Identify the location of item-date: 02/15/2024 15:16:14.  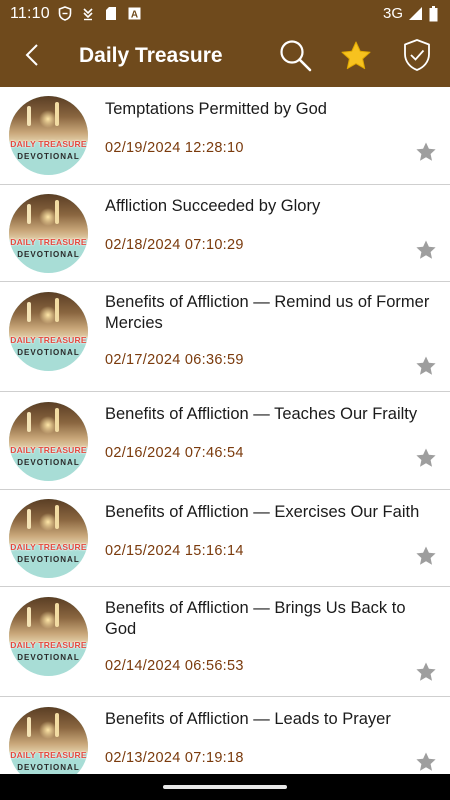
(174, 551).